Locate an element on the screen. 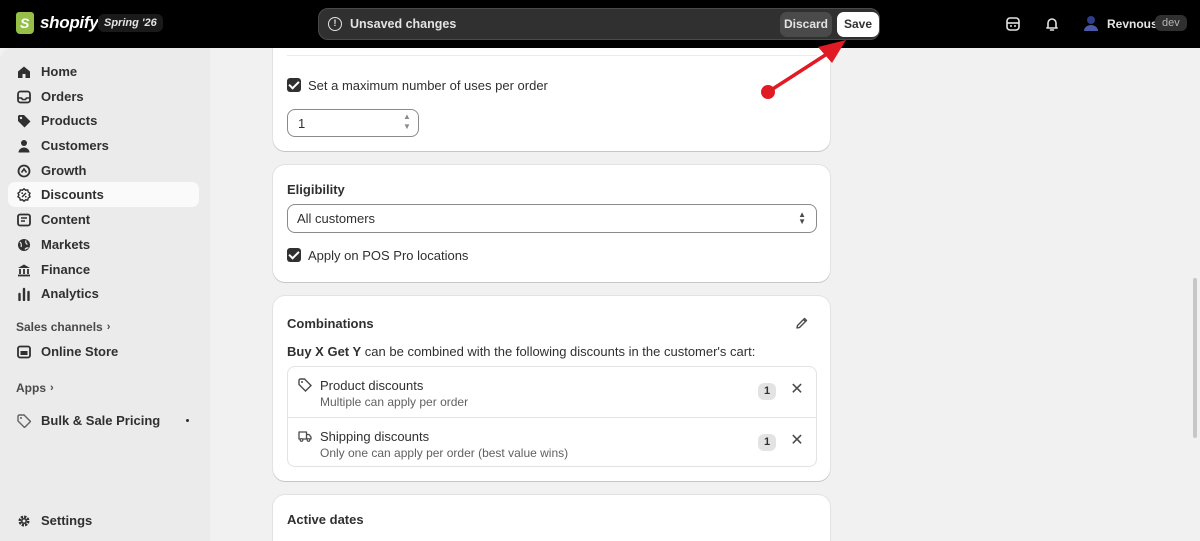 The height and width of the screenshot is (541, 1200). sidebar-item-label: Growth is located at coordinates (64, 170).